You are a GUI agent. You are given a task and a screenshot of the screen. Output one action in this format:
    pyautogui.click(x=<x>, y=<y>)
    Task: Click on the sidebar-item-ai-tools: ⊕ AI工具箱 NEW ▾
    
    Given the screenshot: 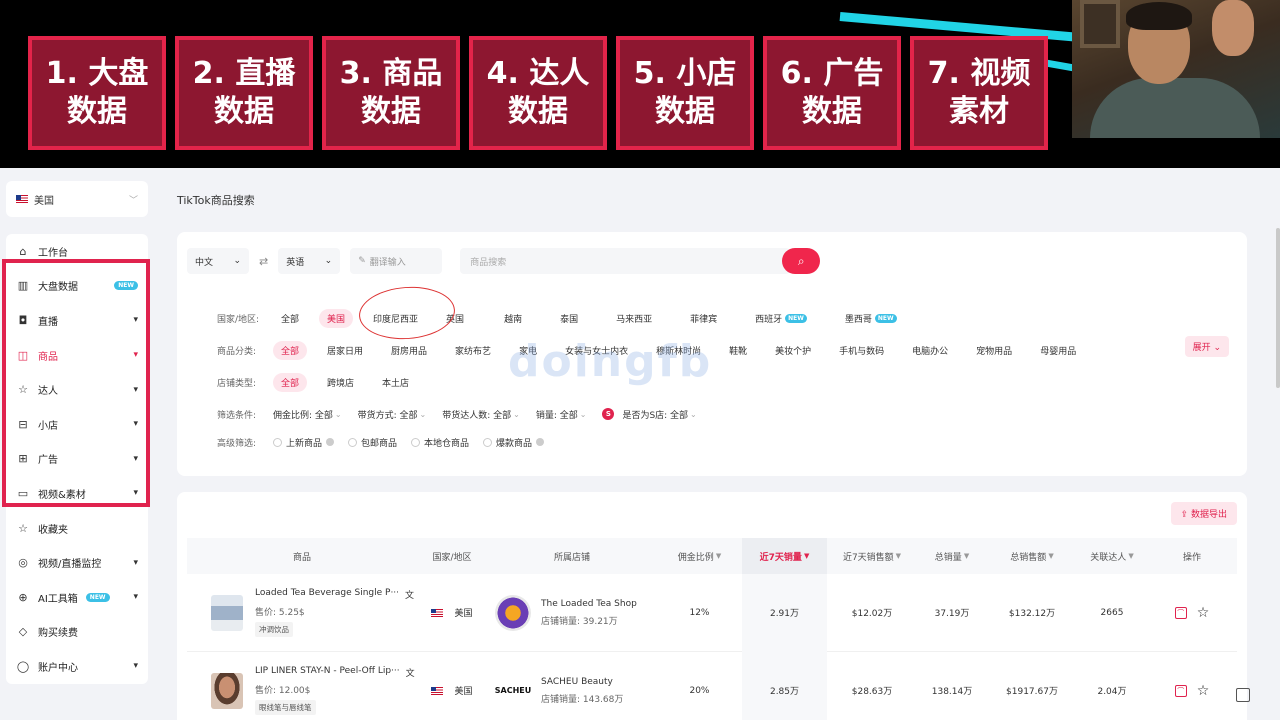 What is the action you would take?
    pyautogui.click(x=77, y=597)
    